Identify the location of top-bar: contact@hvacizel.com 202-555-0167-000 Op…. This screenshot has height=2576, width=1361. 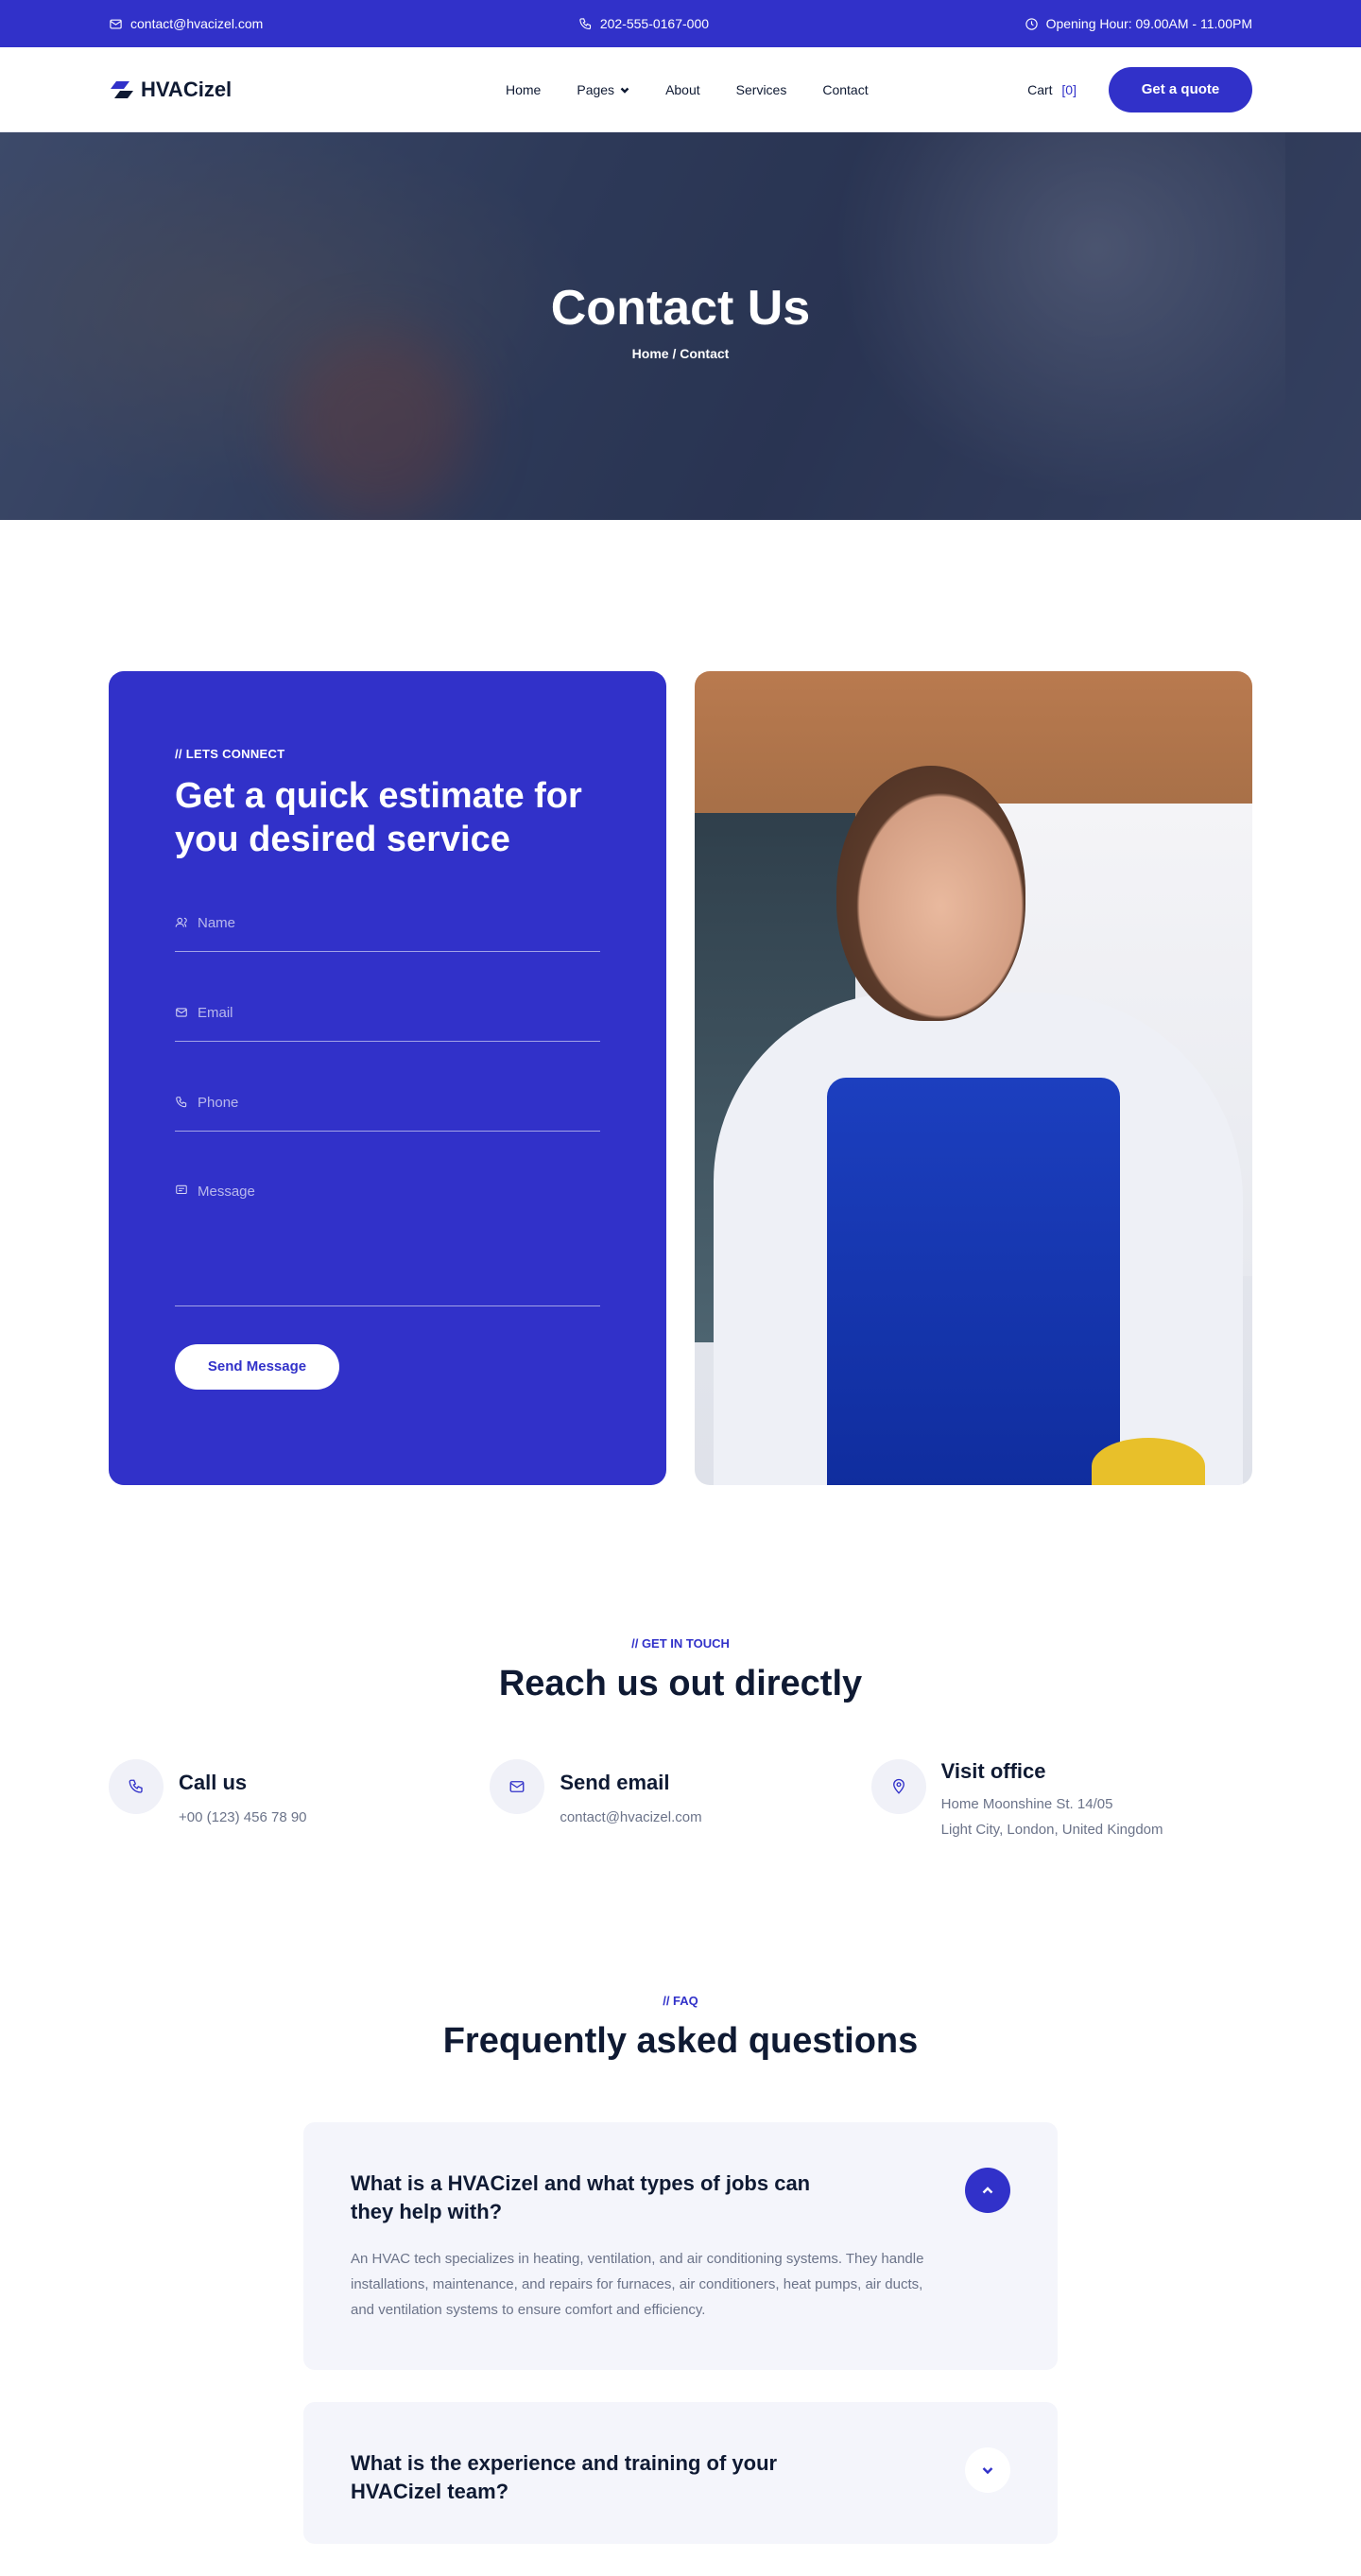
(680, 23).